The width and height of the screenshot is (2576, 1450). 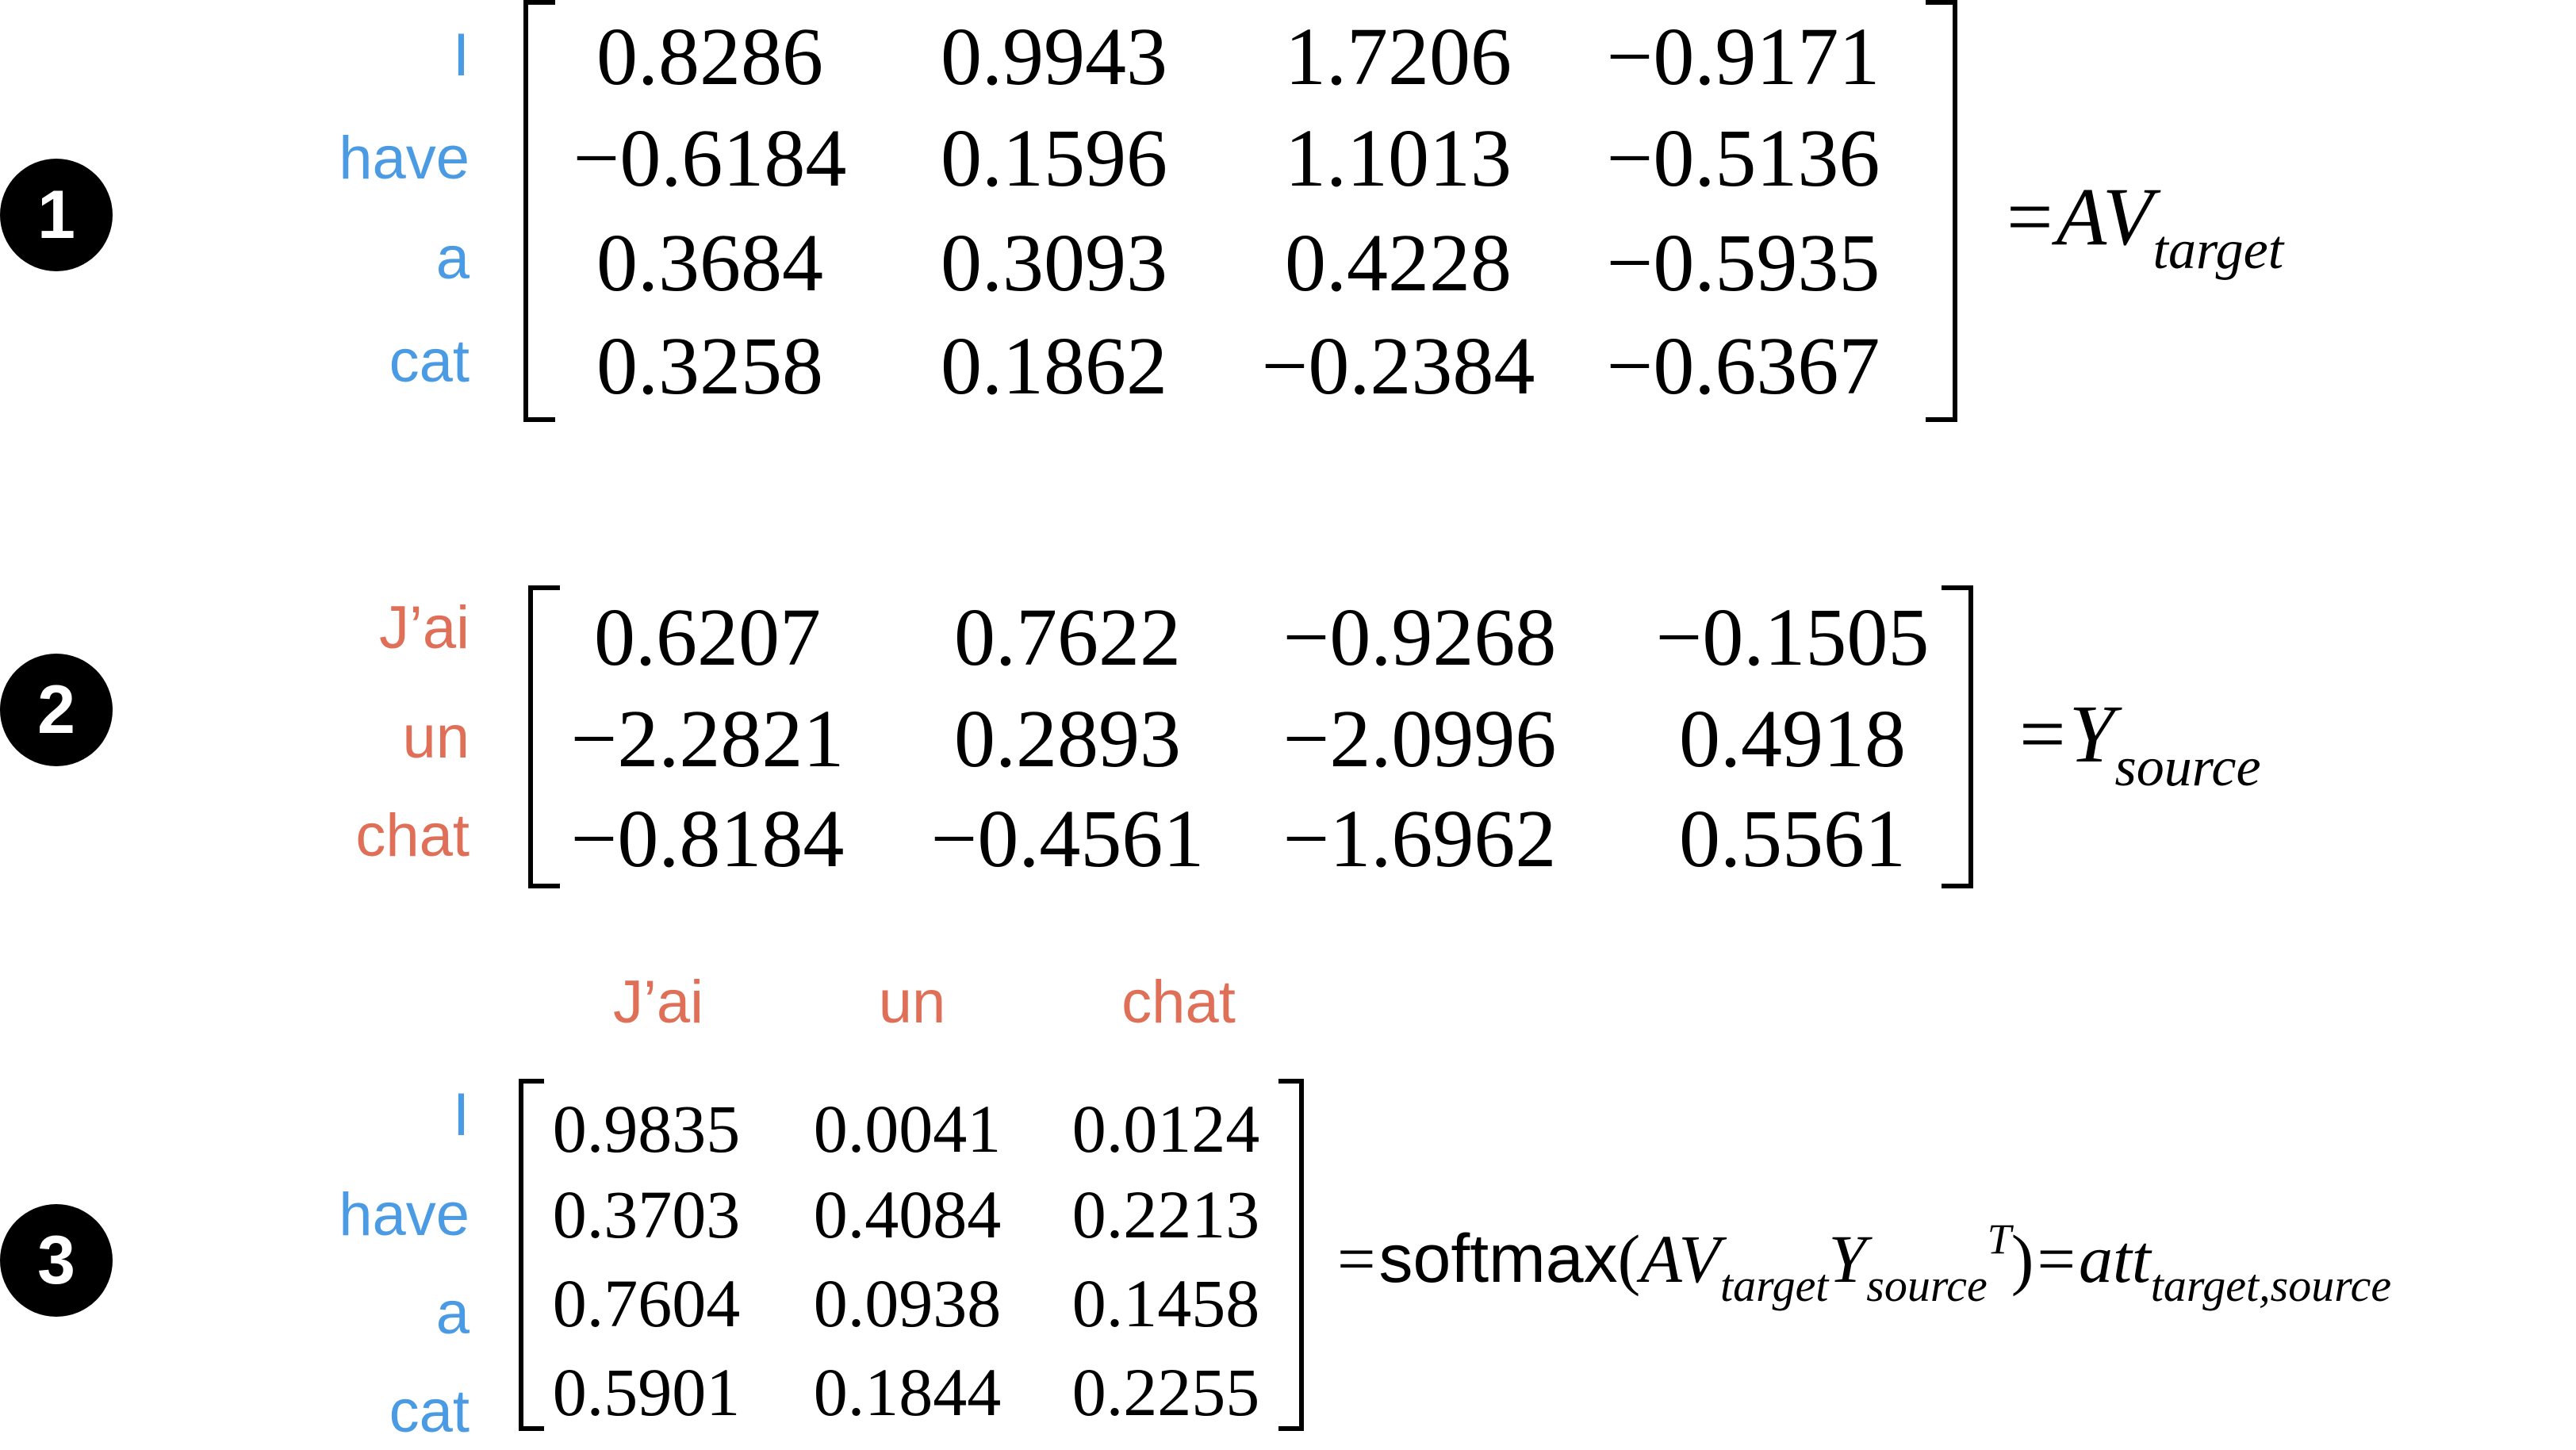 I want to click on matrix-cell: −0.5136, so click(x=1743, y=158).